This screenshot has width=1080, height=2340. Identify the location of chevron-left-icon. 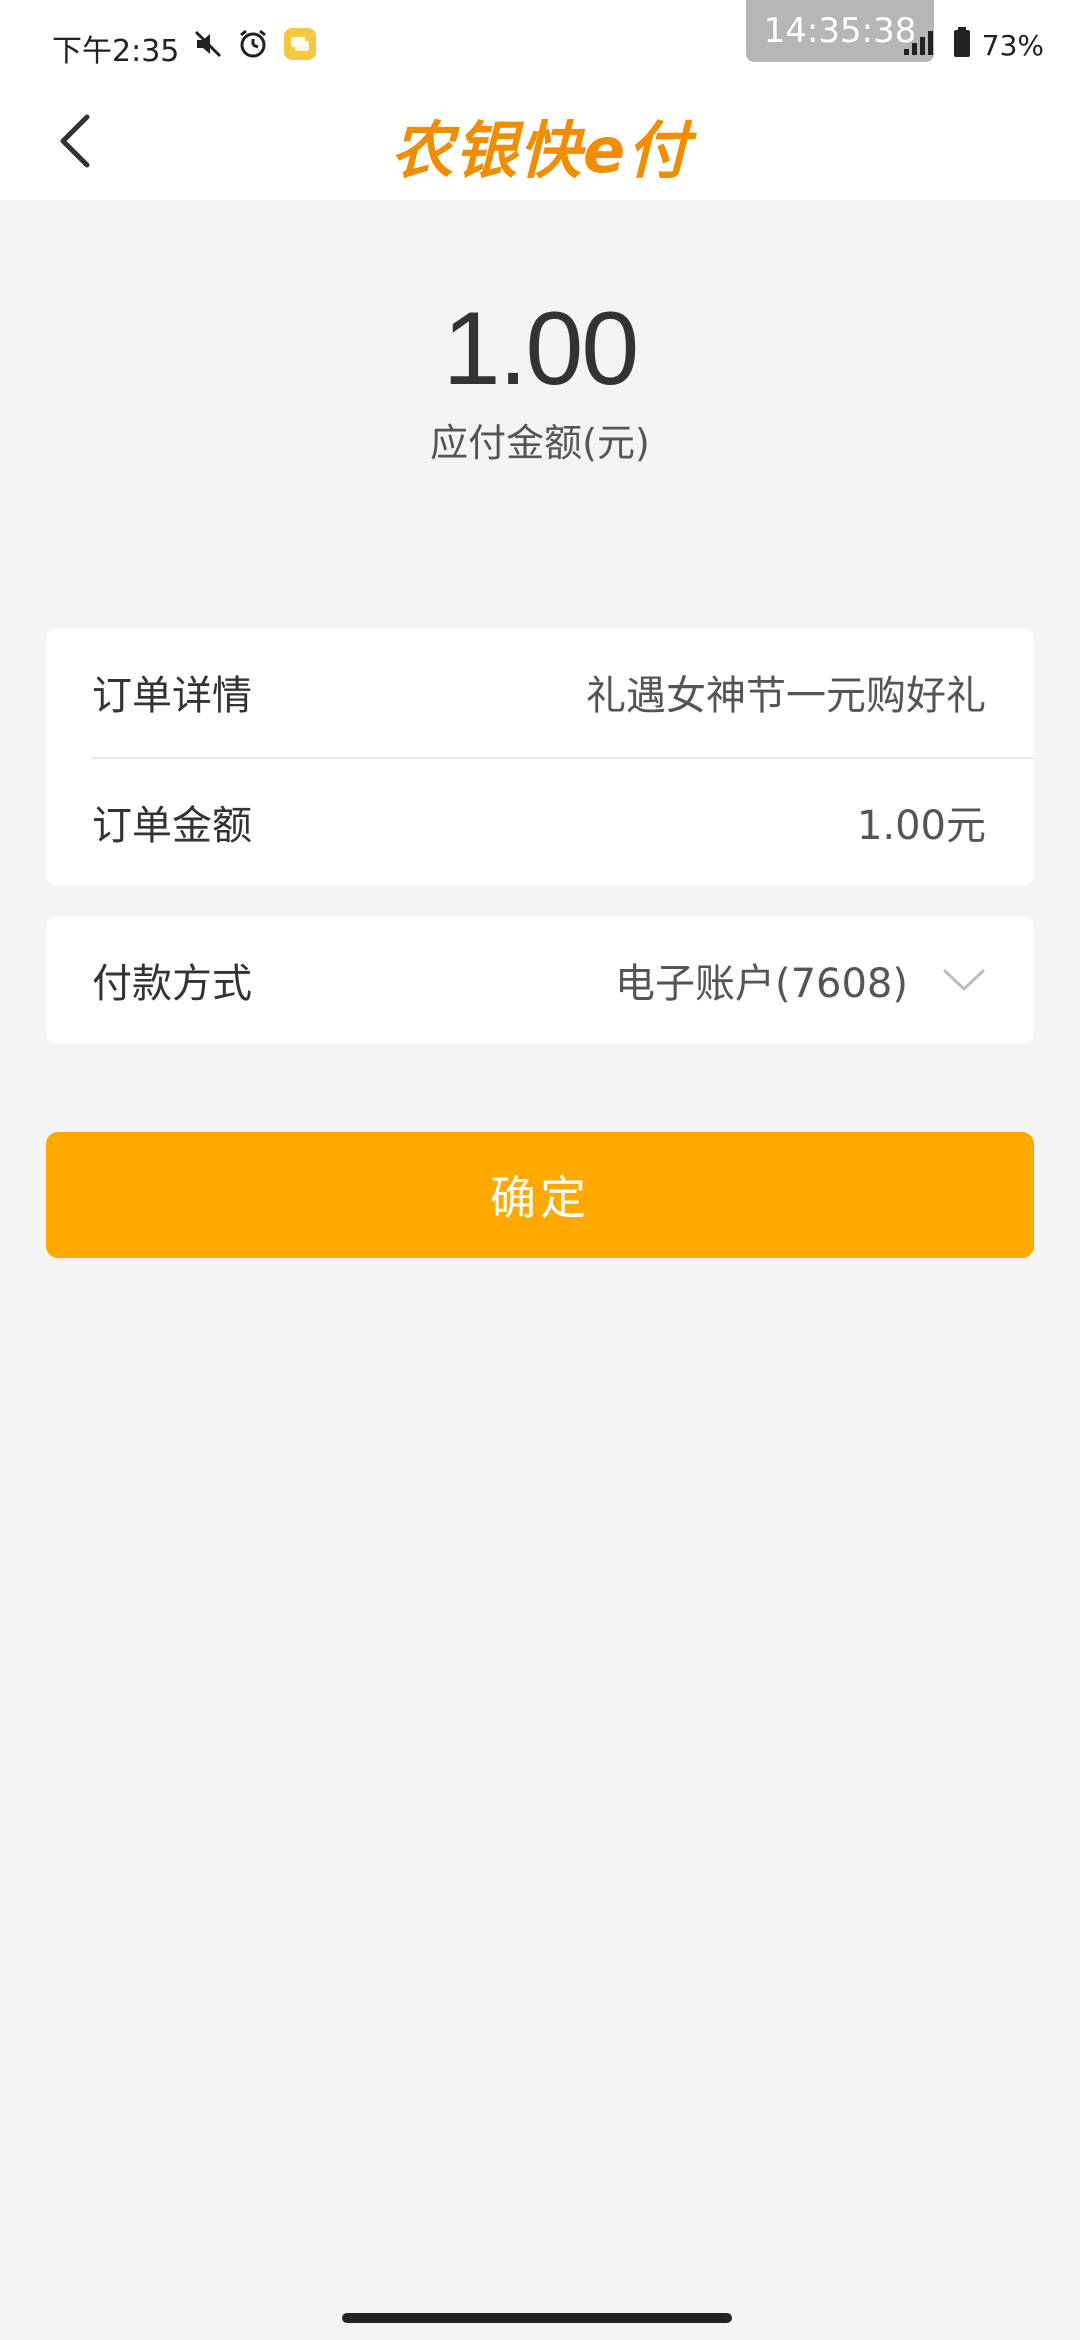
(75, 143).